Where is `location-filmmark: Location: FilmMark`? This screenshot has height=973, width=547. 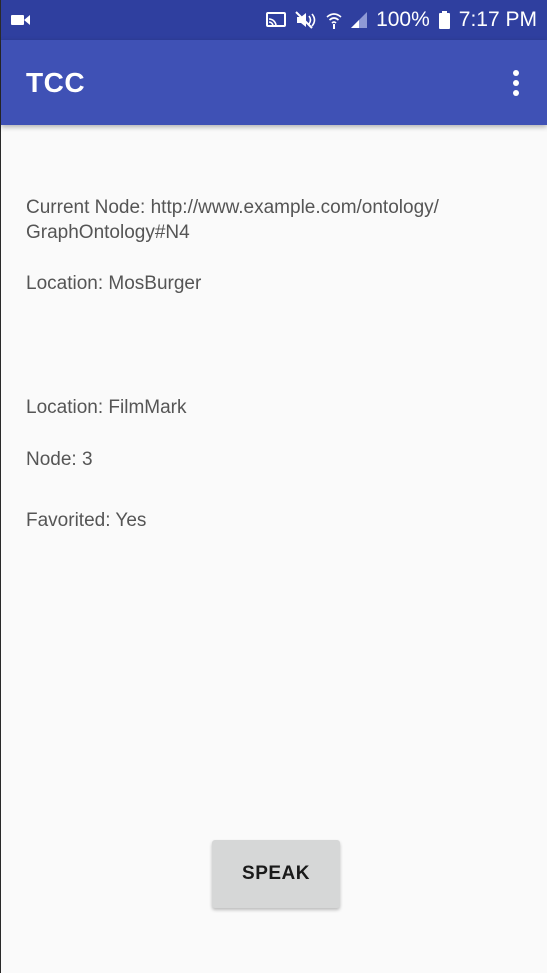
location-filmmark: Location: FilmMark is located at coordinates (106, 407).